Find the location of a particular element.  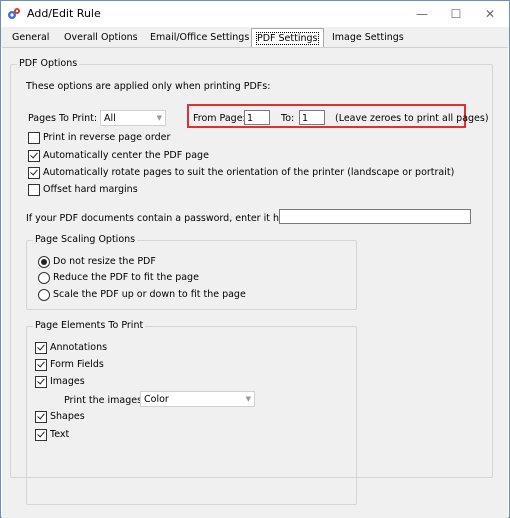

zeros-hint: (Leave zeroes to print all pages) is located at coordinates (412, 118).